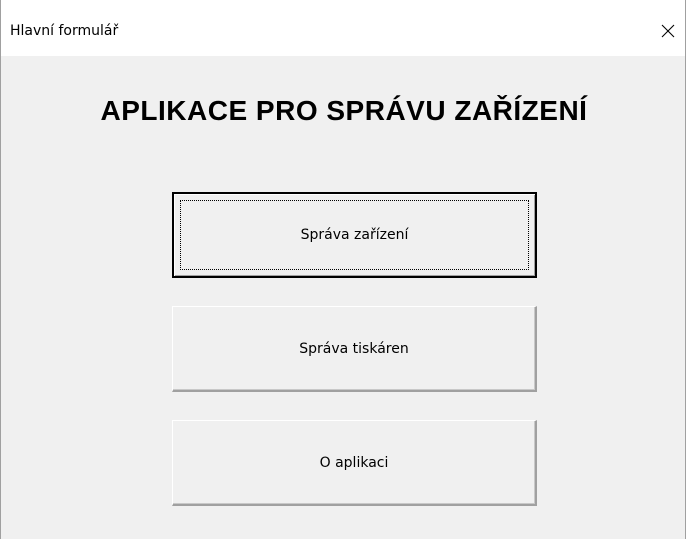 The image size is (687, 539). What do you see at coordinates (64, 31) in the screenshot?
I see `window-title: Hlavní formulář` at bounding box center [64, 31].